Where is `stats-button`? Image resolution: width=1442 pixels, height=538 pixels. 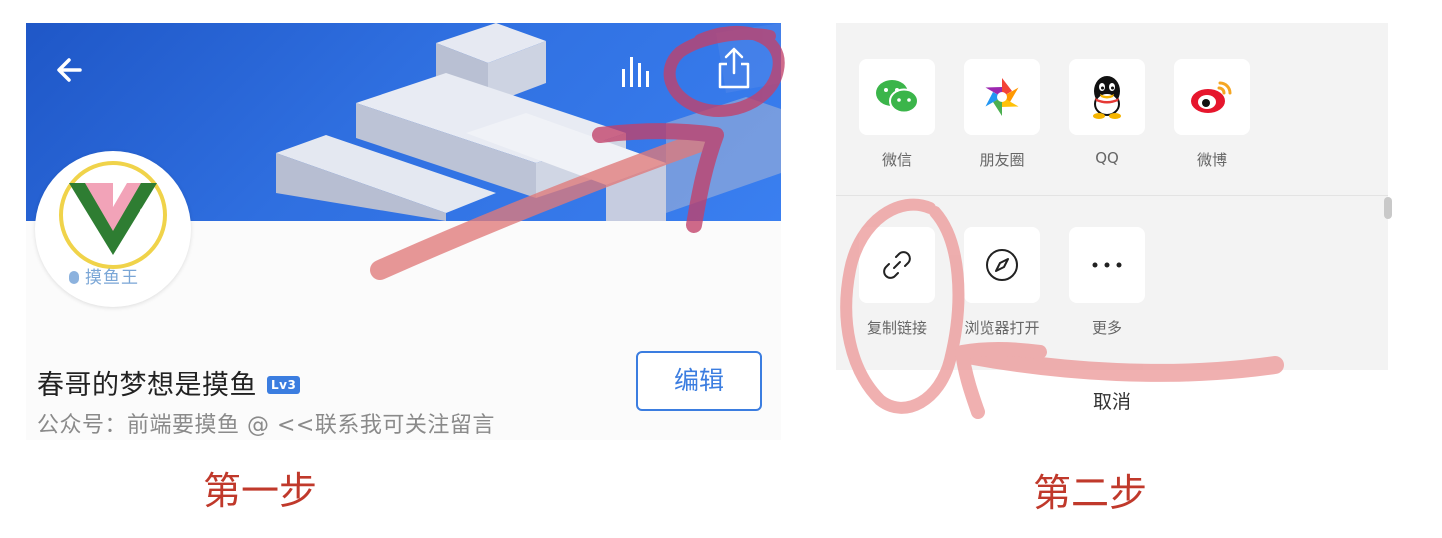
stats-button is located at coordinates (638, 71).